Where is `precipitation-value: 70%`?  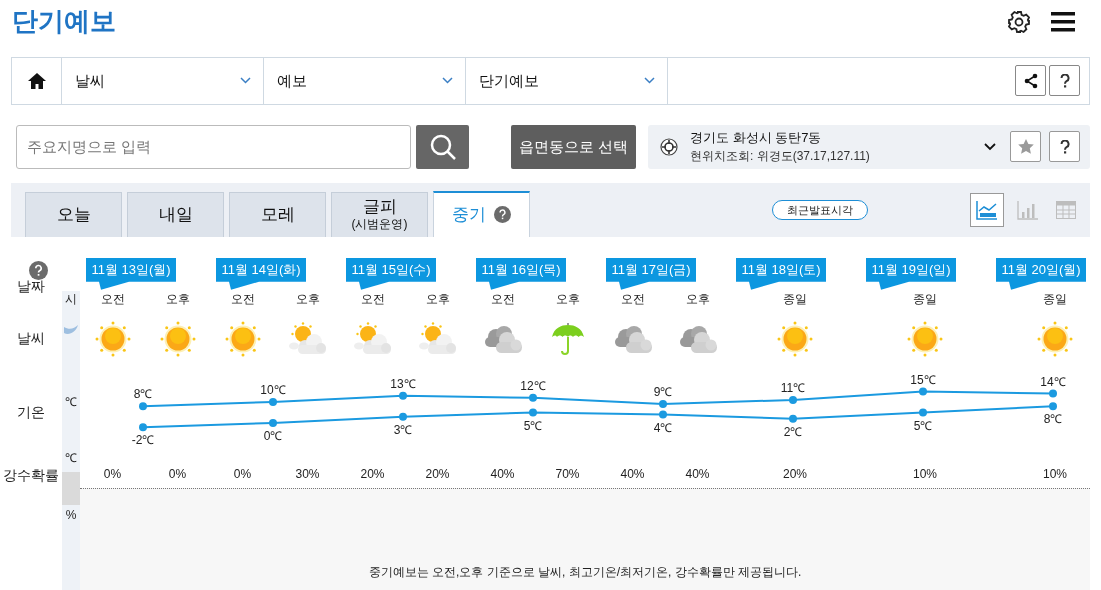
precipitation-value: 70% is located at coordinates (567, 474).